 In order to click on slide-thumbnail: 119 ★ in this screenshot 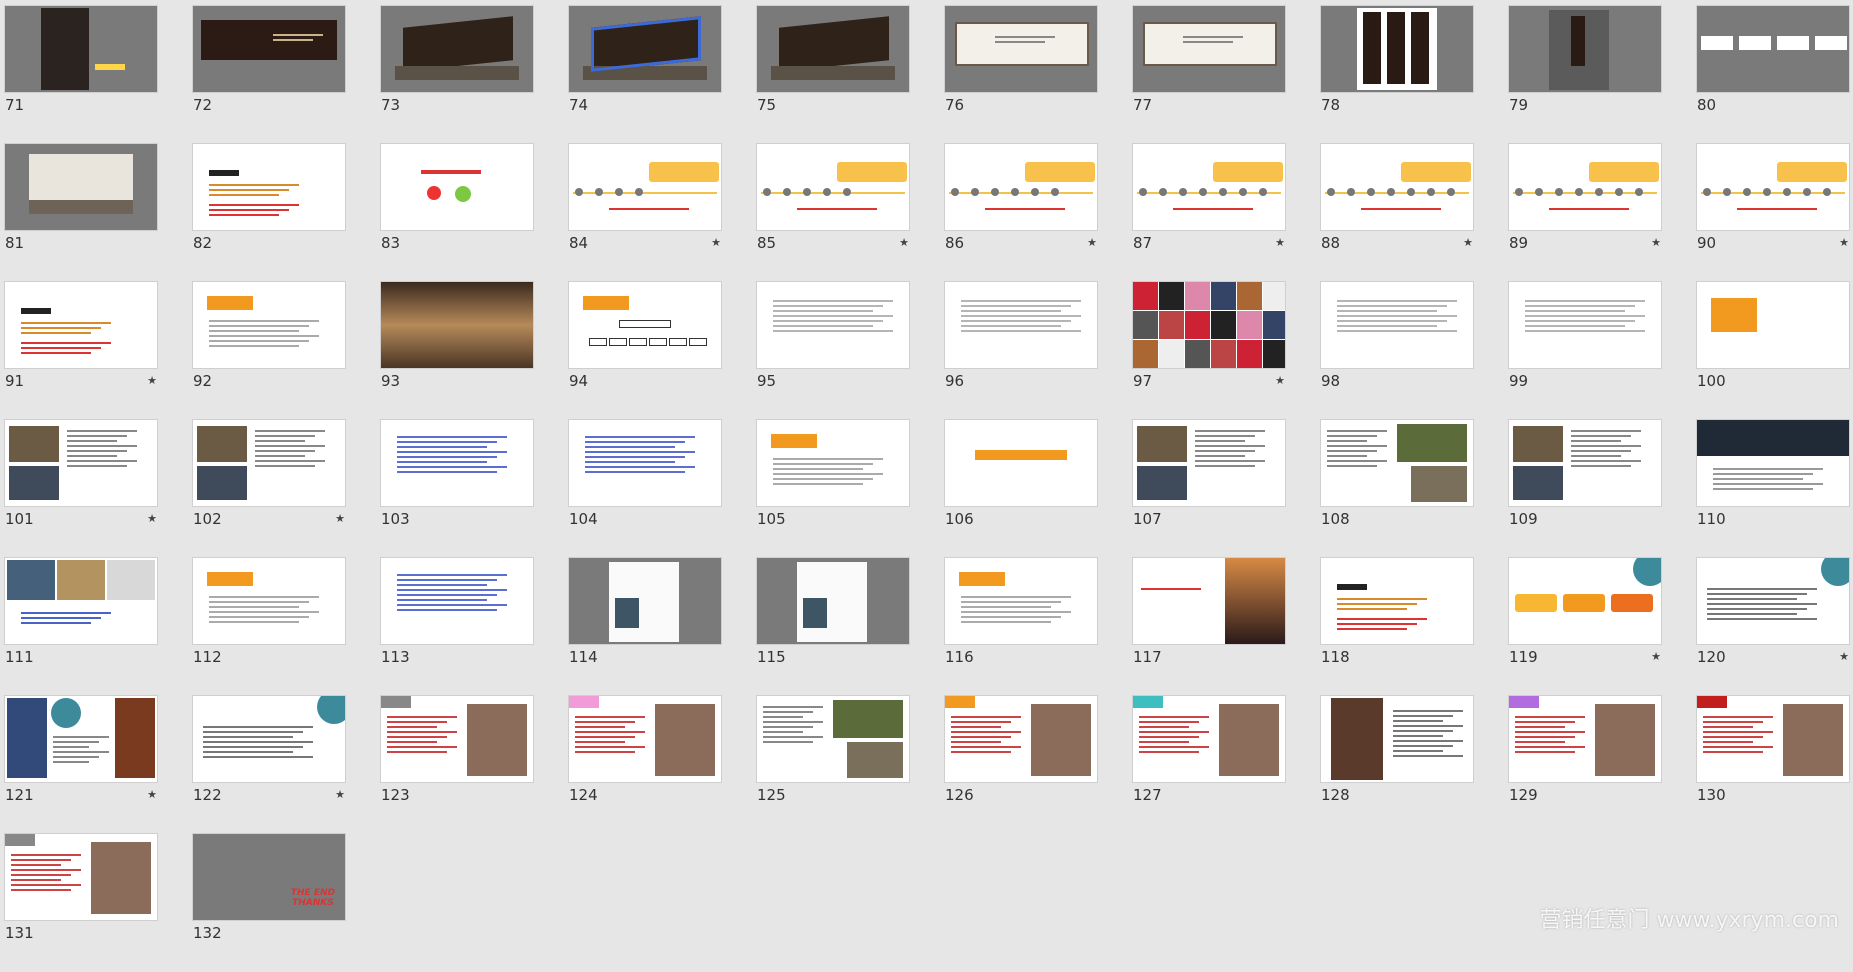, I will do `click(1585, 627)`.